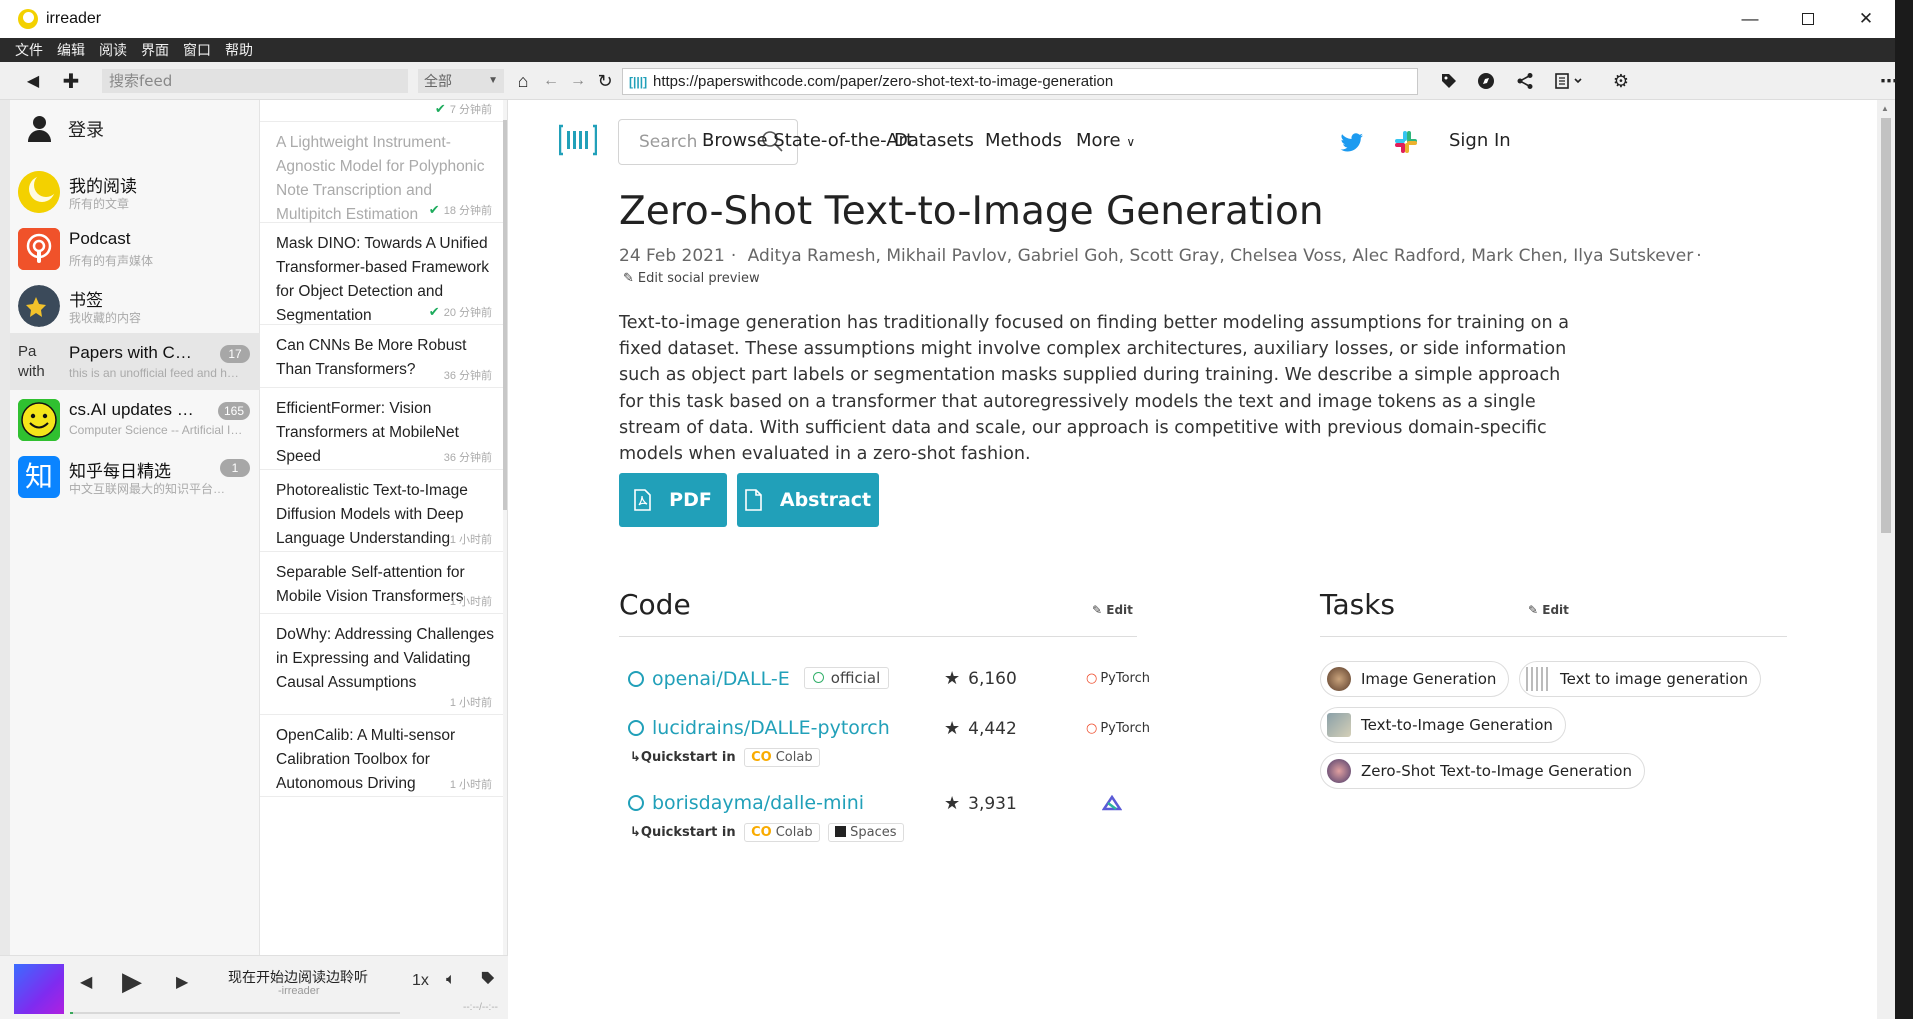  Describe the element at coordinates (1408, 256) in the screenshot. I see `author-link: Alec Radford,` at that location.